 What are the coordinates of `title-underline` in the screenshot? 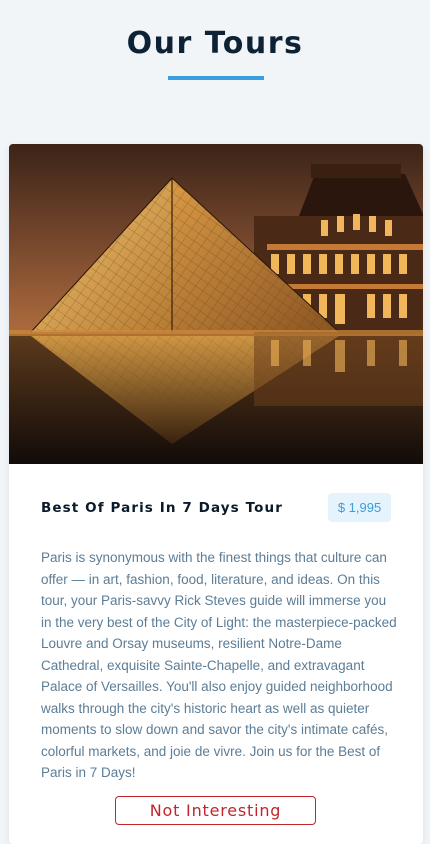 It's located at (216, 78).